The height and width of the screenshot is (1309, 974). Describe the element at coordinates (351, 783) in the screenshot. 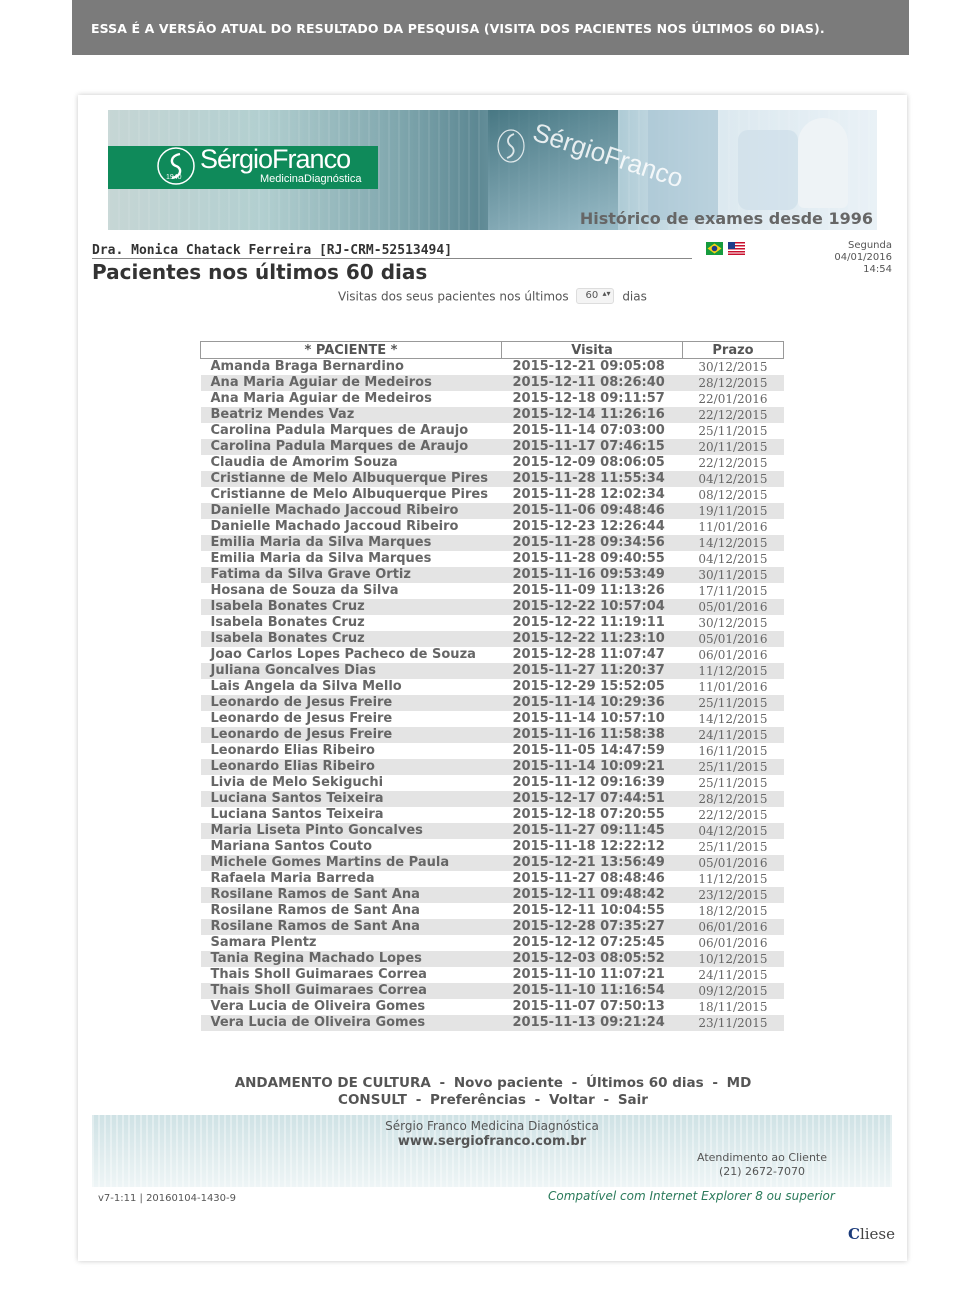

I see `patient-name-cell: Livia de Melo Sekiguchi` at that location.